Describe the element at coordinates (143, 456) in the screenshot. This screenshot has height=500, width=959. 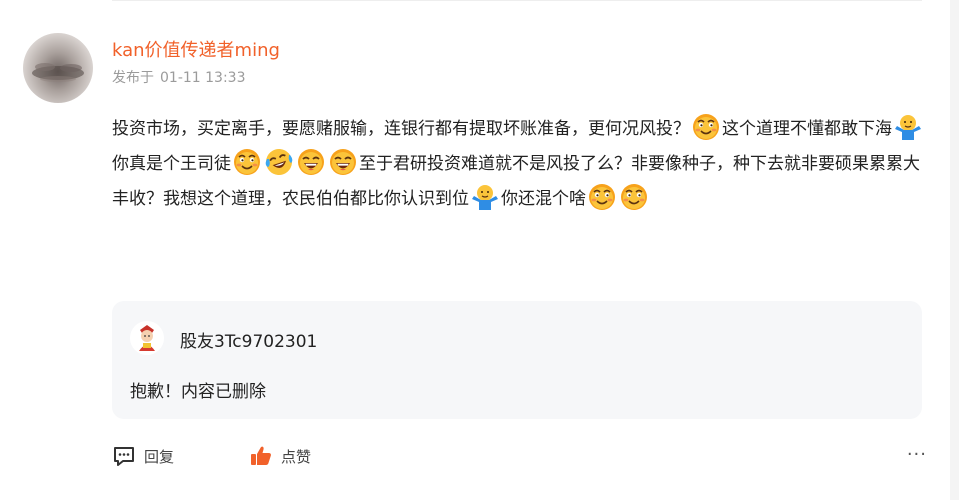
I see `reply-button: 回复` at that location.